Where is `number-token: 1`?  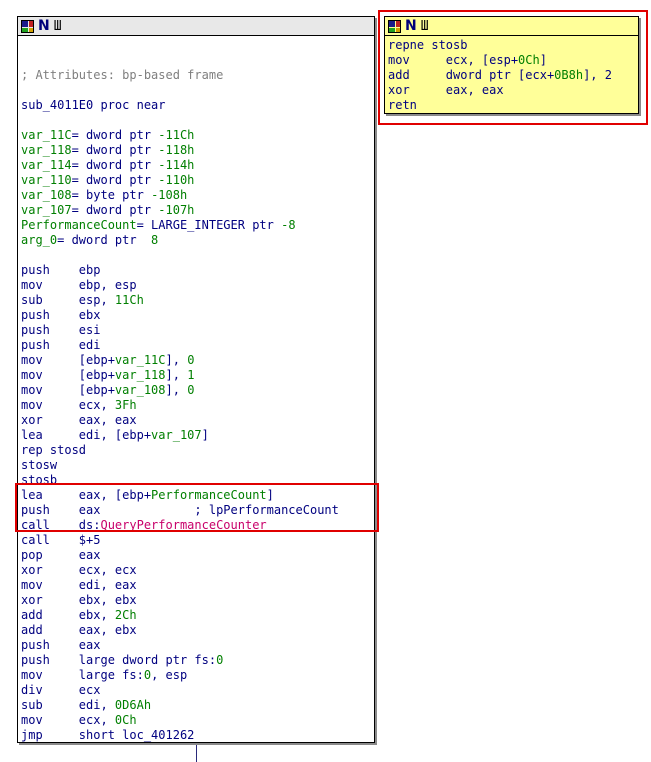 number-token: 1 is located at coordinates (191, 375).